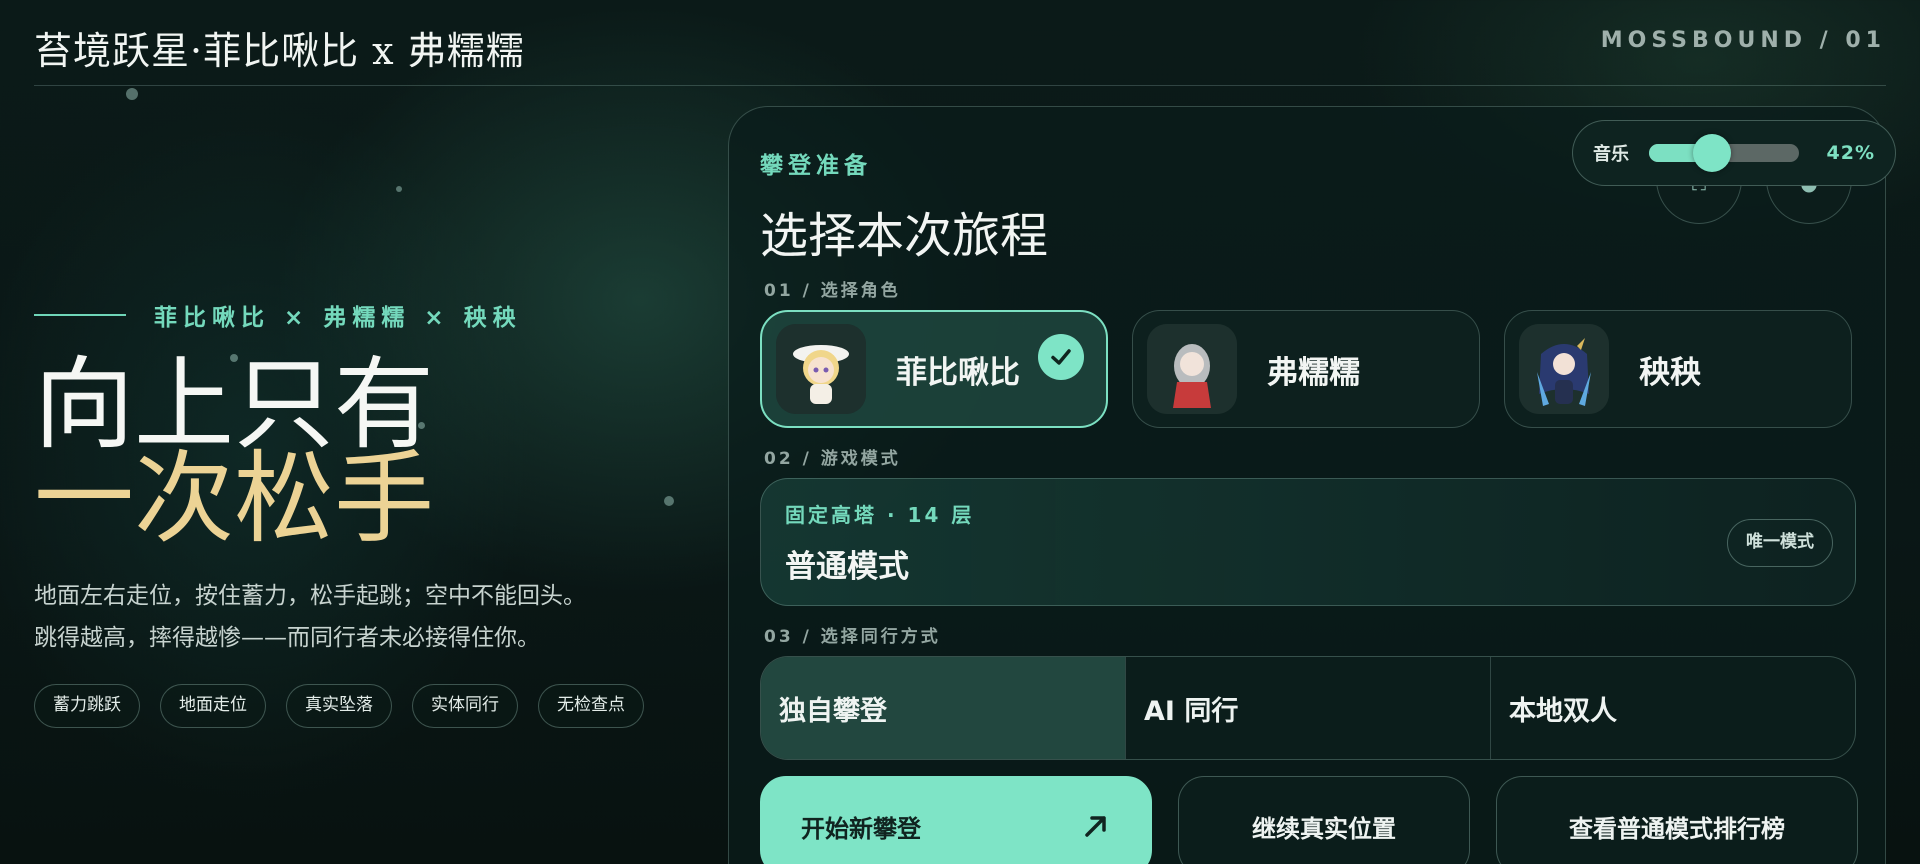 The width and height of the screenshot is (1920, 864). What do you see at coordinates (1712, 153) in the screenshot?
I see `music-slider-knob` at bounding box center [1712, 153].